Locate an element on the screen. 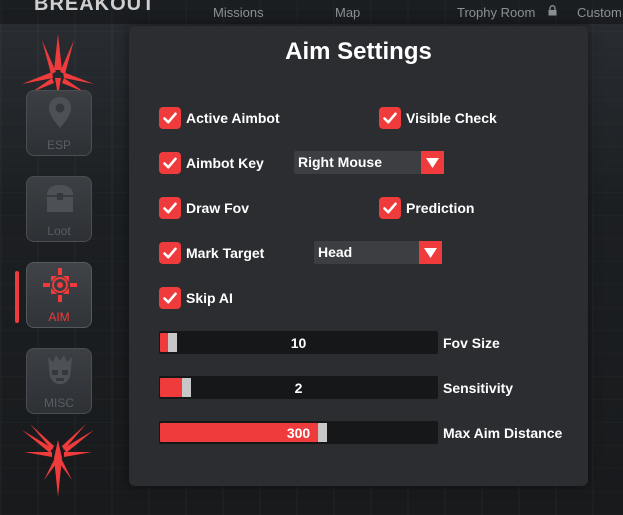 The image size is (623, 515). map-pin-icon is located at coordinates (60, 112).